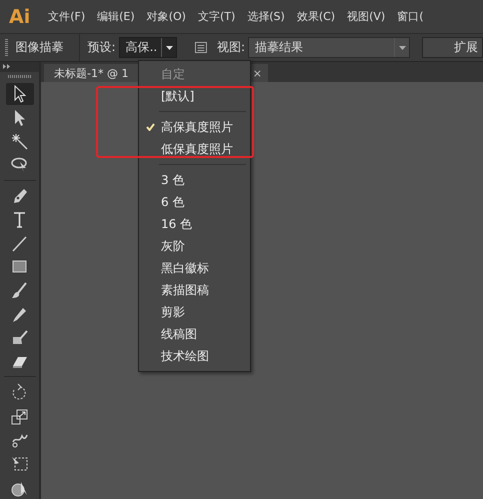  Describe the element at coordinates (20, 17) in the screenshot. I see `app-logo: Ai` at that location.